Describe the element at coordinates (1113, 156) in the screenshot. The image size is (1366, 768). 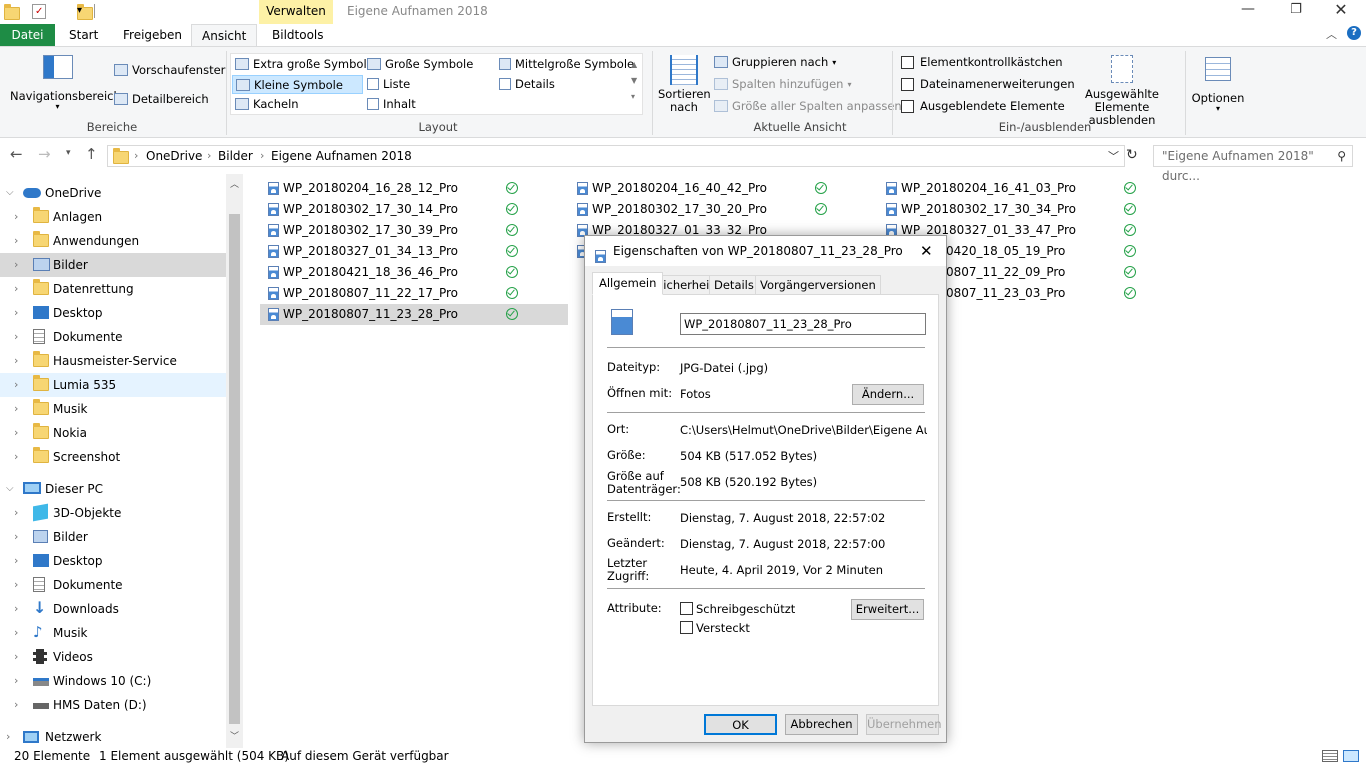
I see `address-dropdown-icon: ﹀` at that location.